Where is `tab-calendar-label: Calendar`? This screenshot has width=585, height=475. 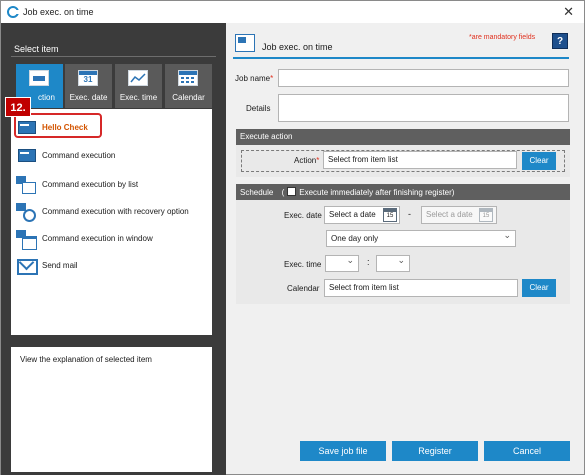 tab-calendar-label: Calendar is located at coordinates (188, 97).